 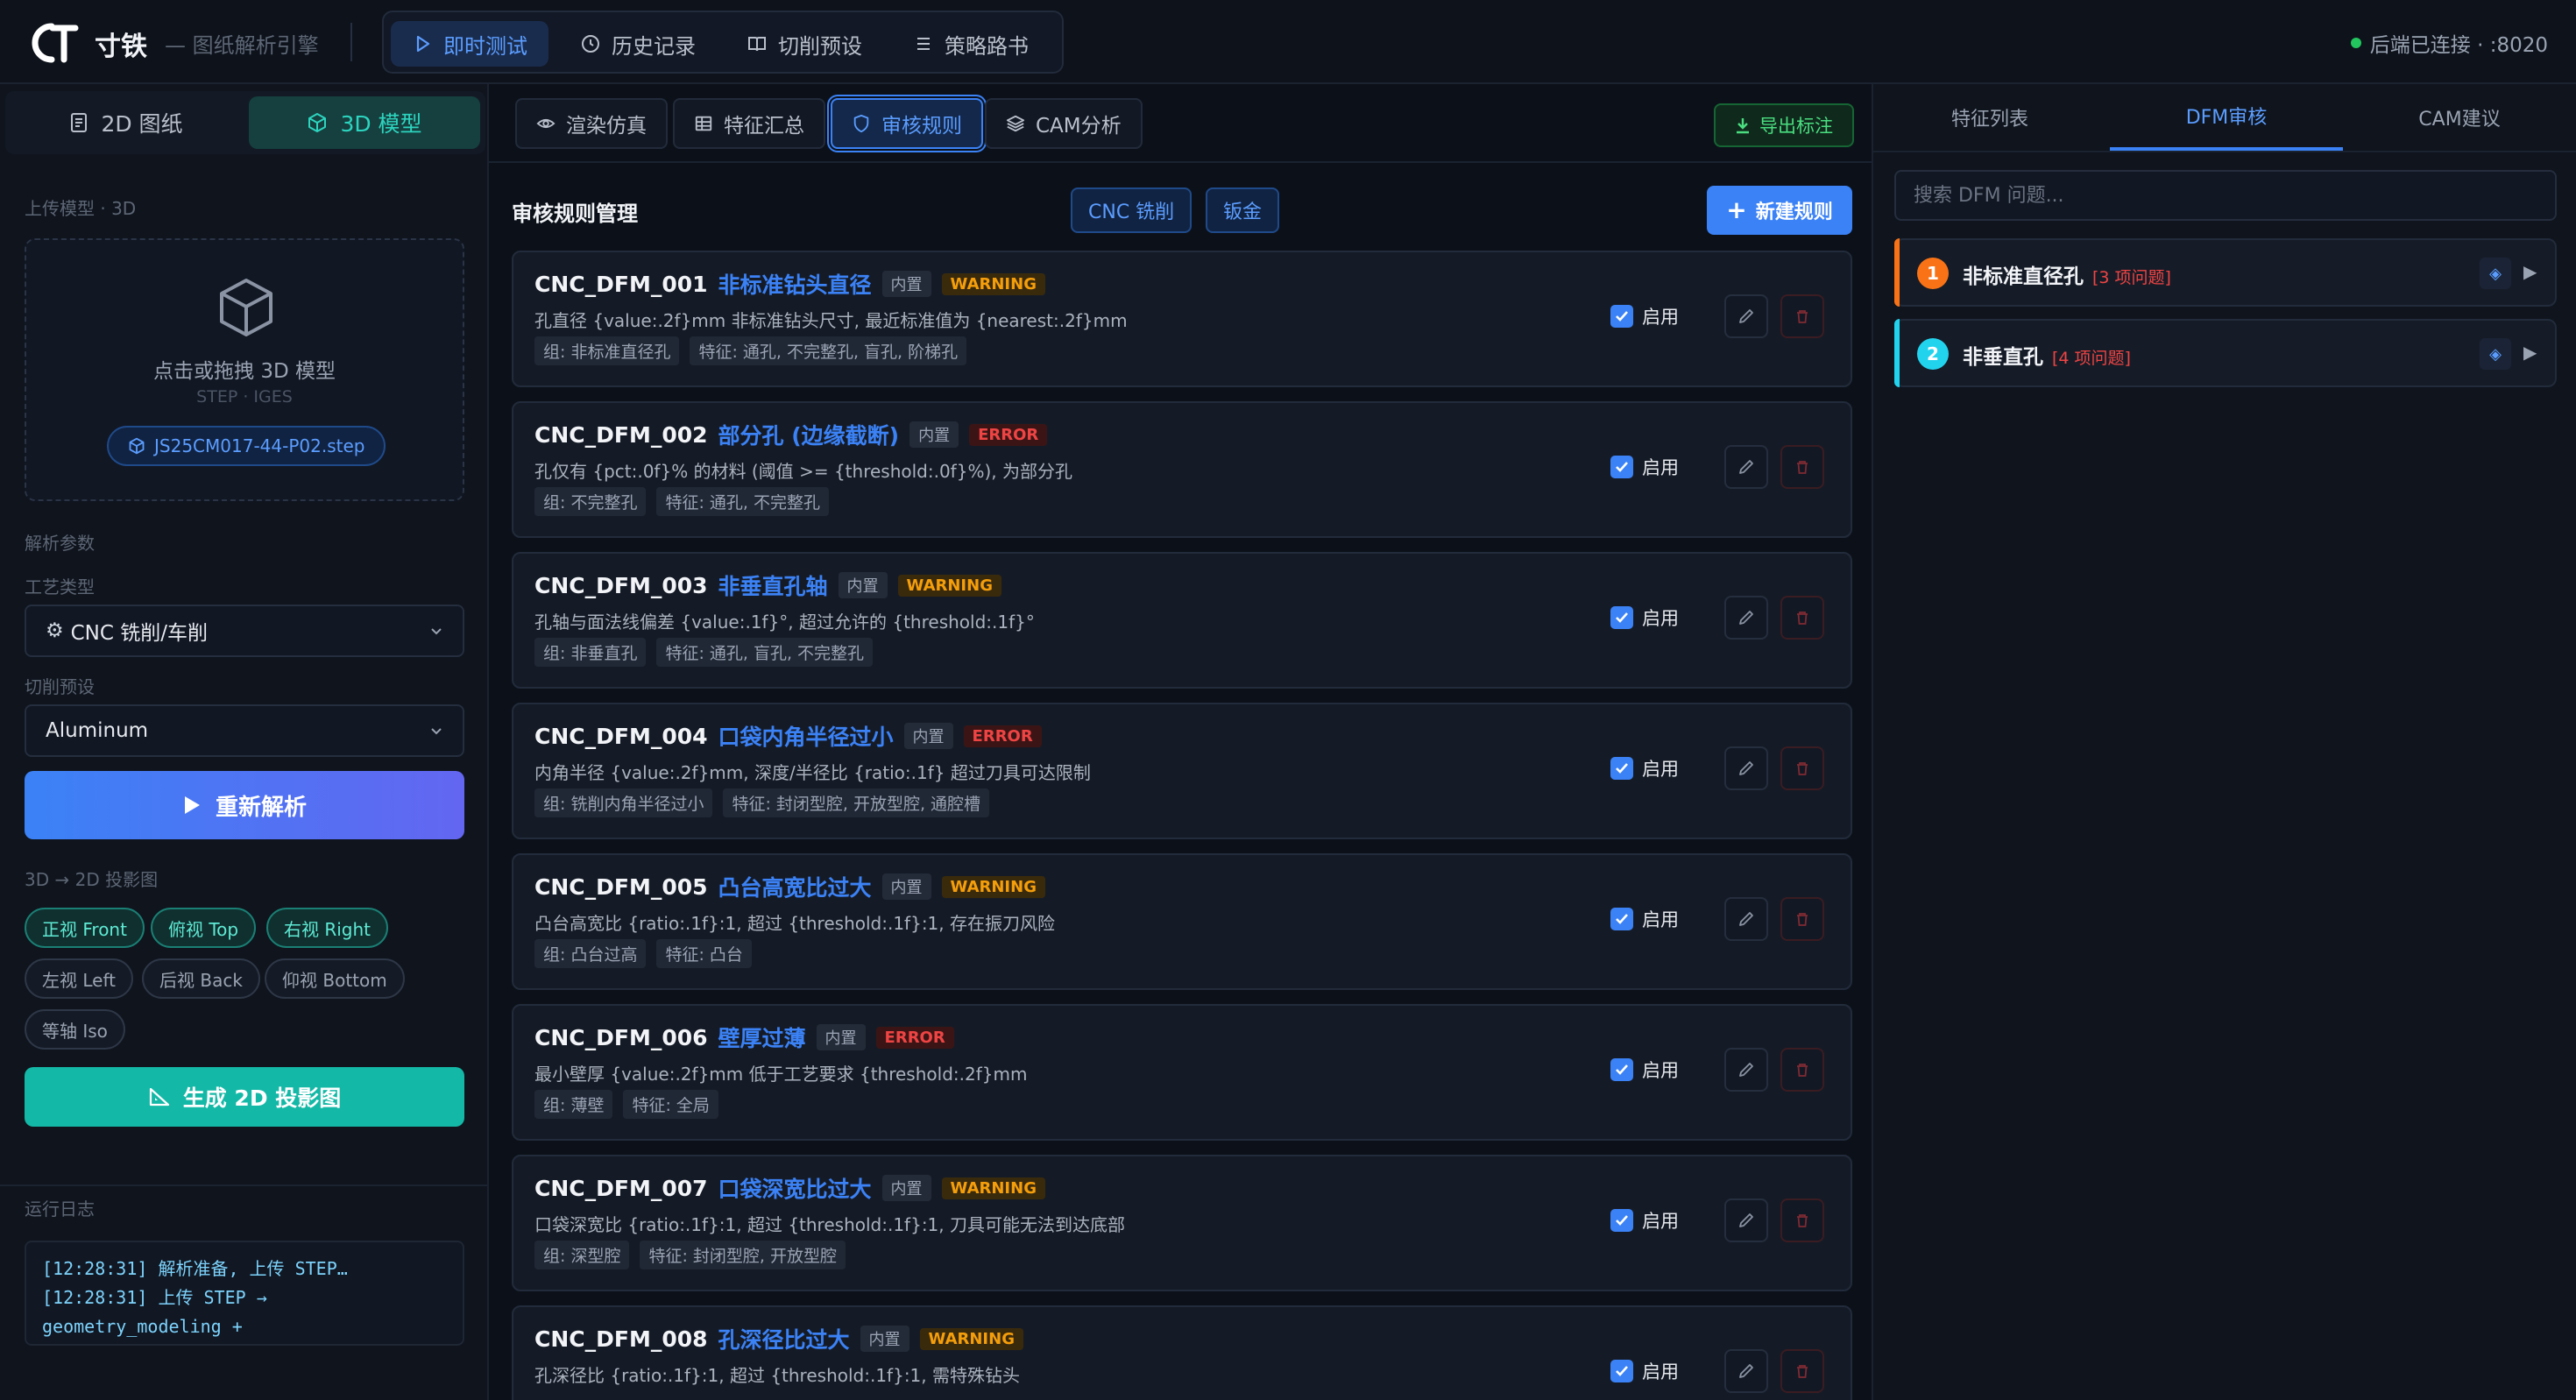 What do you see at coordinates (1779, 210) in the screenshot?
I see `new-rule-button: + 新建规则` at bounding box center [1779, 210].